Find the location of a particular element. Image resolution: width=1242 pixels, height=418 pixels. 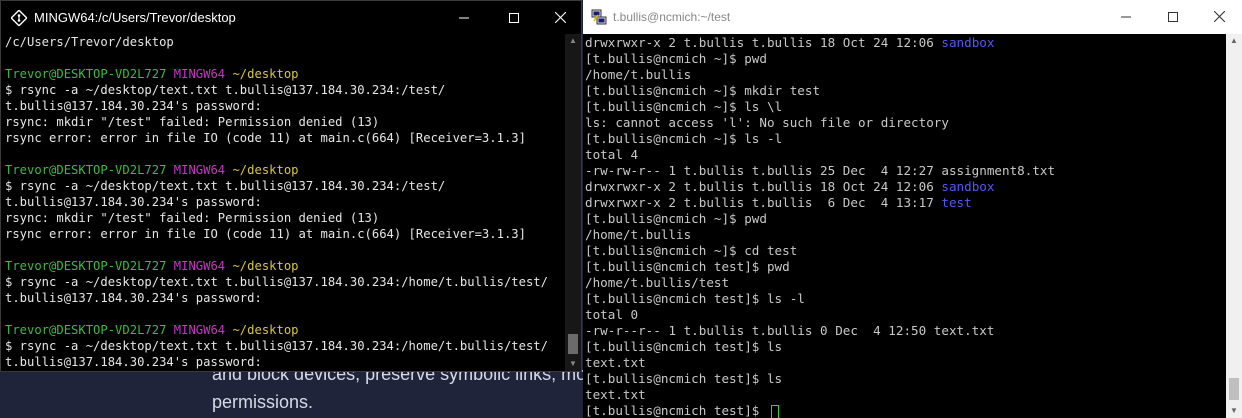

git-bash-icon is located at coordinates (19, 17).